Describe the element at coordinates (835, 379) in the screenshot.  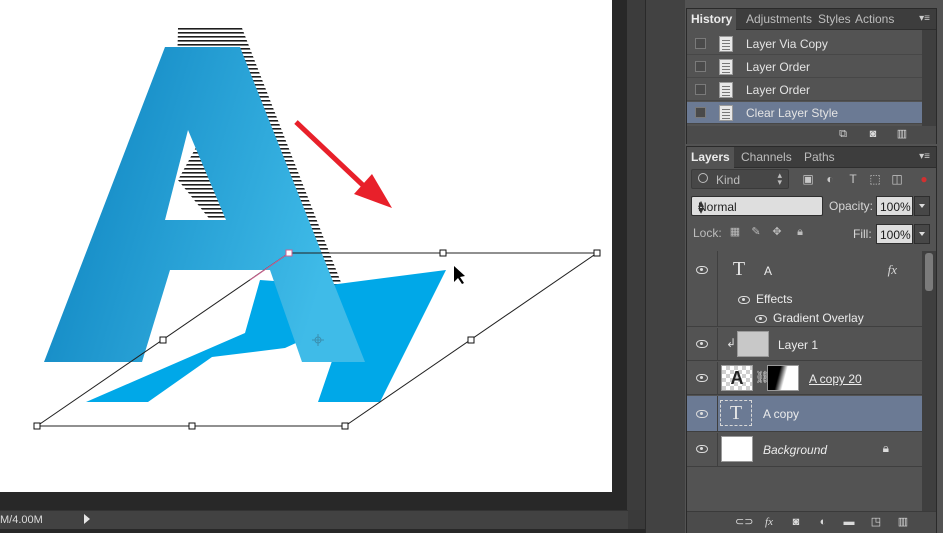
I see `layer-name: A copy 20` at that location.